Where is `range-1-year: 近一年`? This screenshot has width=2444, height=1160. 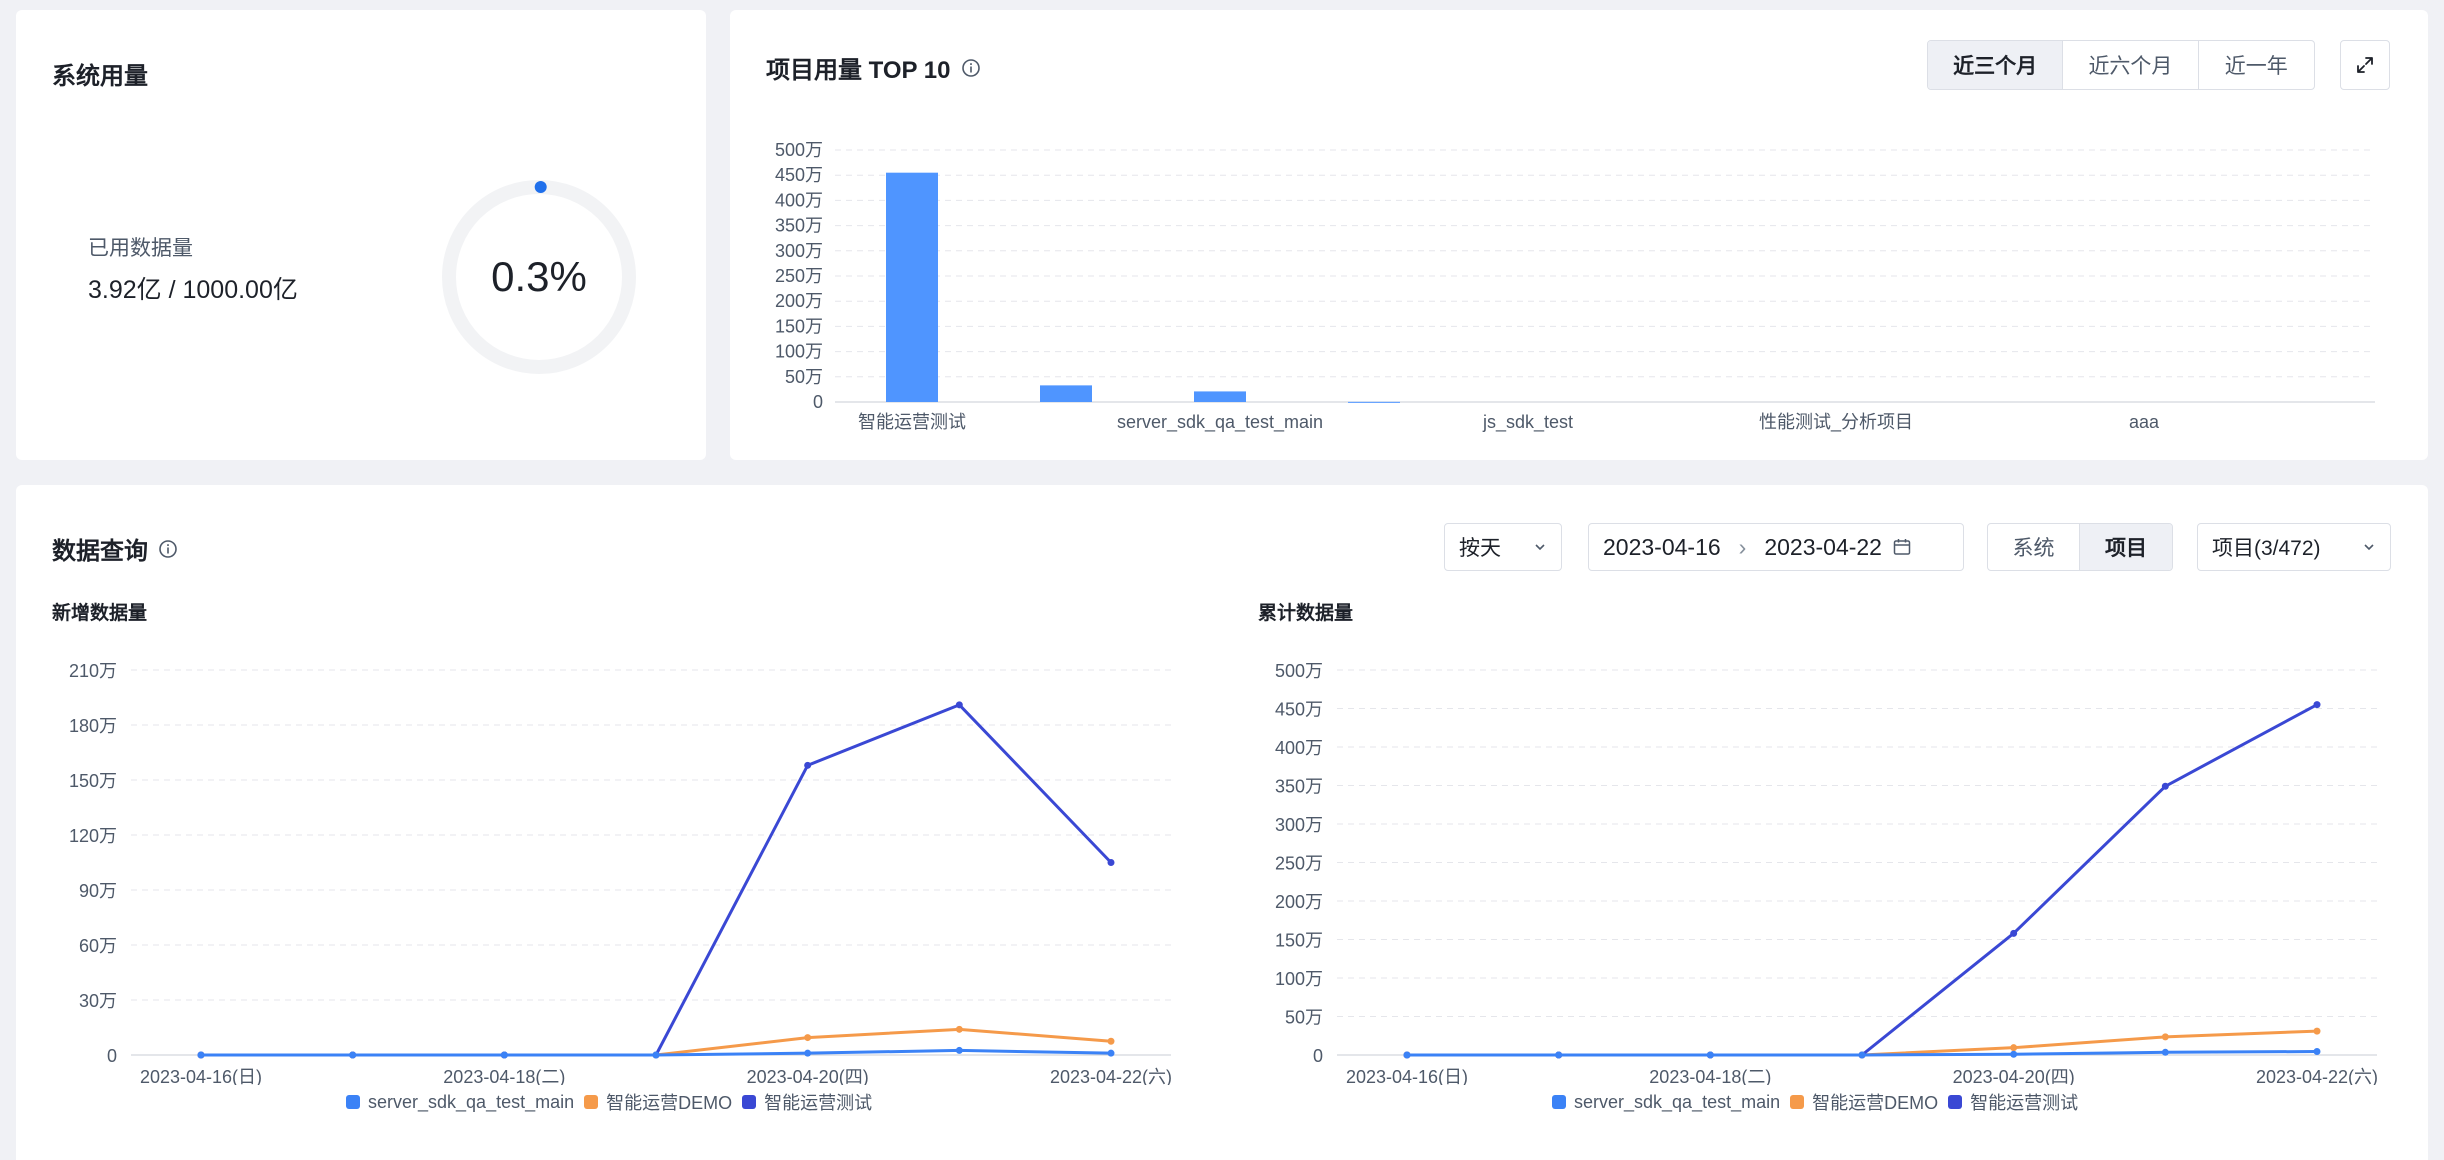
range-1-year: 近一年 is located at coordinates (2256, 65).